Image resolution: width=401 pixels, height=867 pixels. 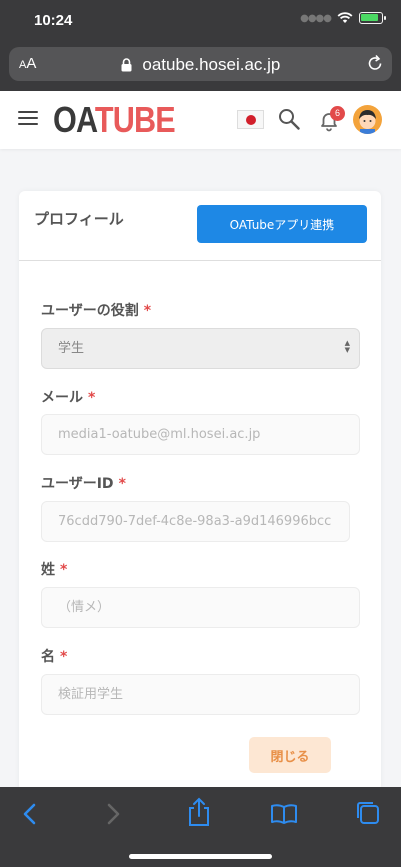 What do you see at coordinates (200, 260) in the screenshot?
I see `card-divider` at bounding box center [200, 260].